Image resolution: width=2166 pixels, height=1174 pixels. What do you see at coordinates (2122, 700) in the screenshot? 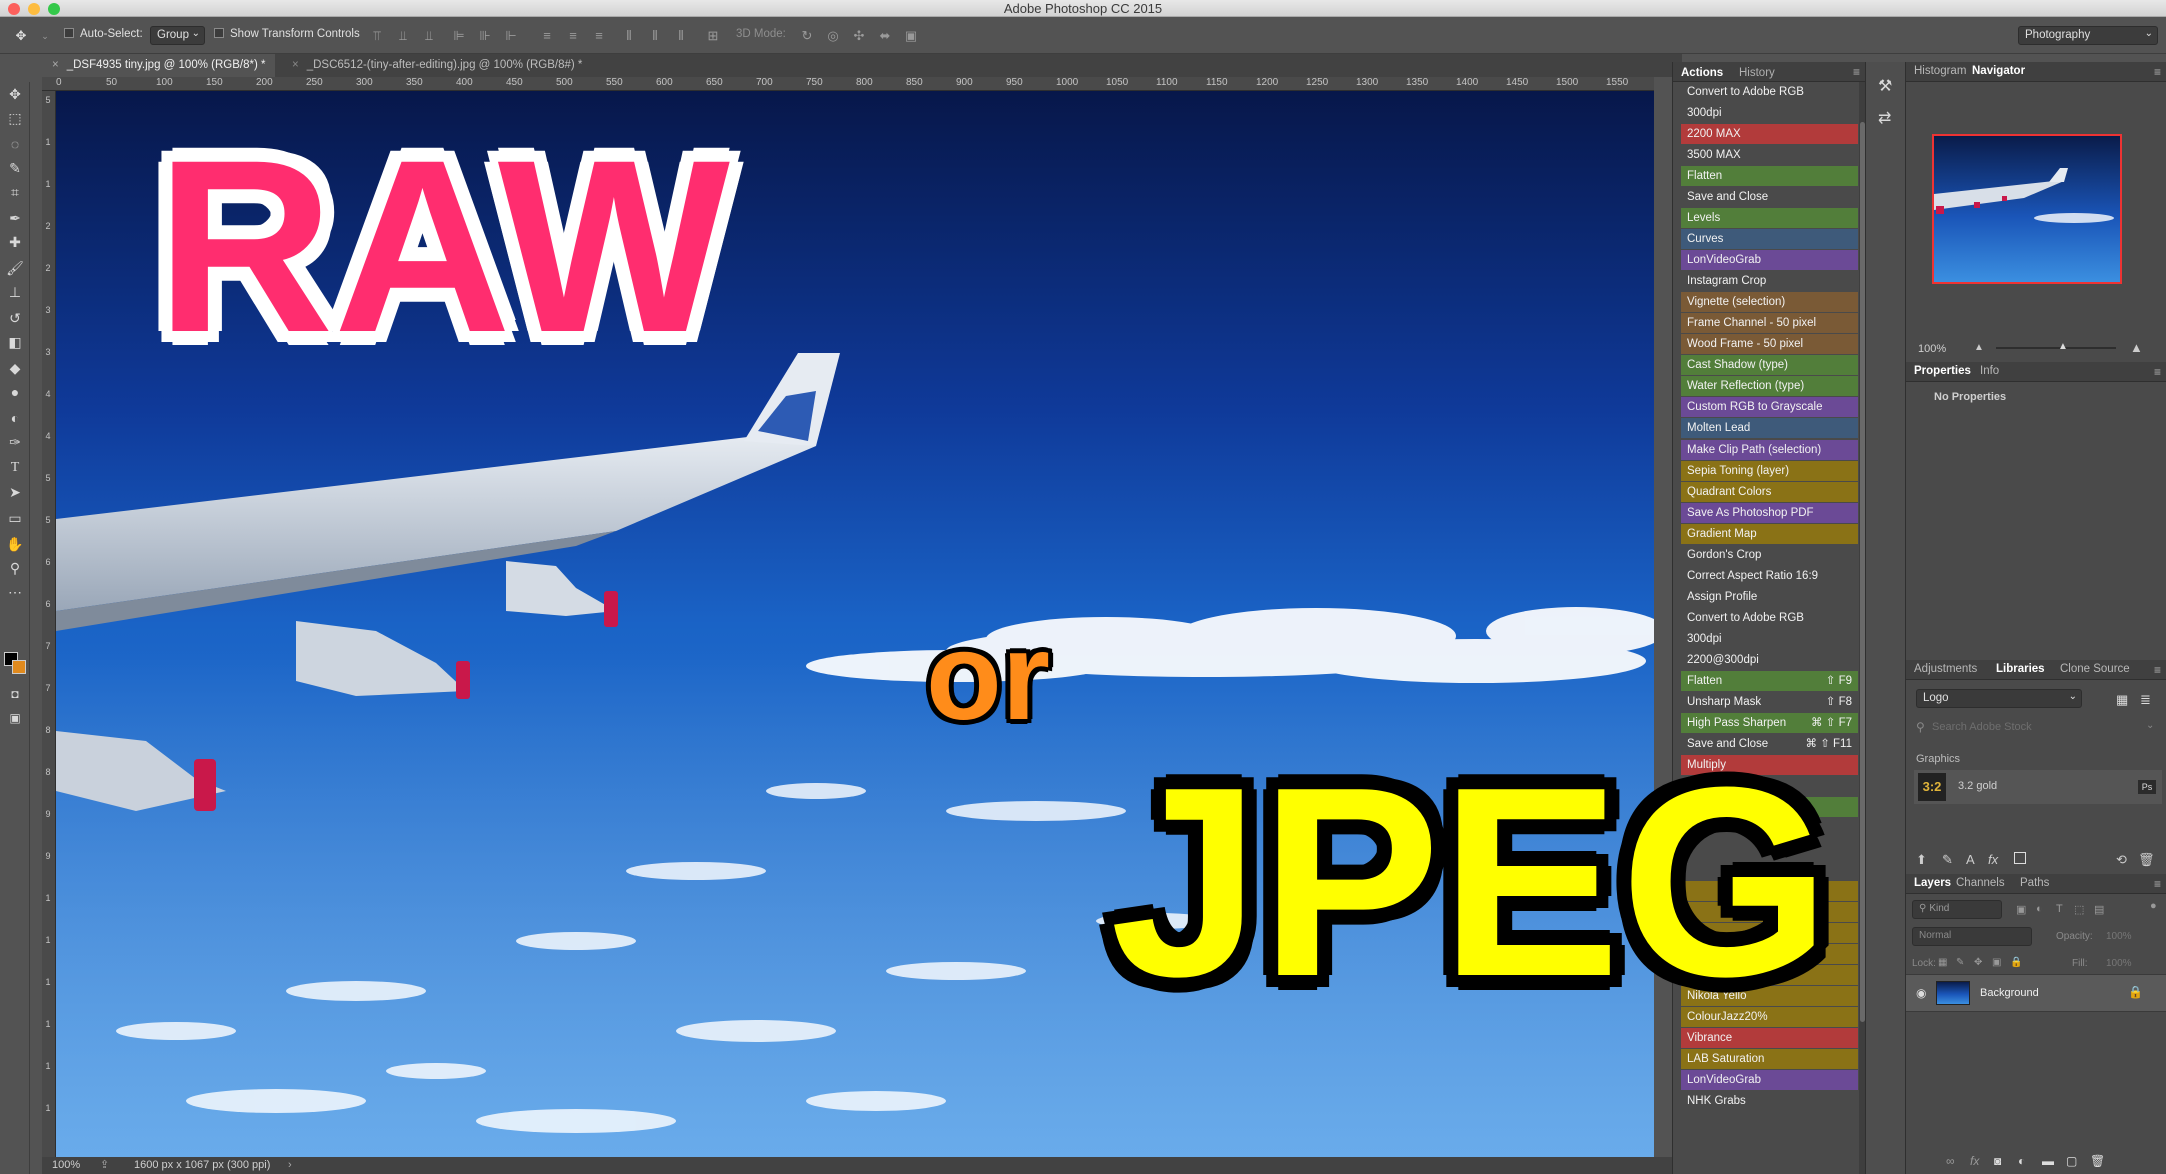
I see `grid-view-icon: ▦` at bounding box center [2122, 700].